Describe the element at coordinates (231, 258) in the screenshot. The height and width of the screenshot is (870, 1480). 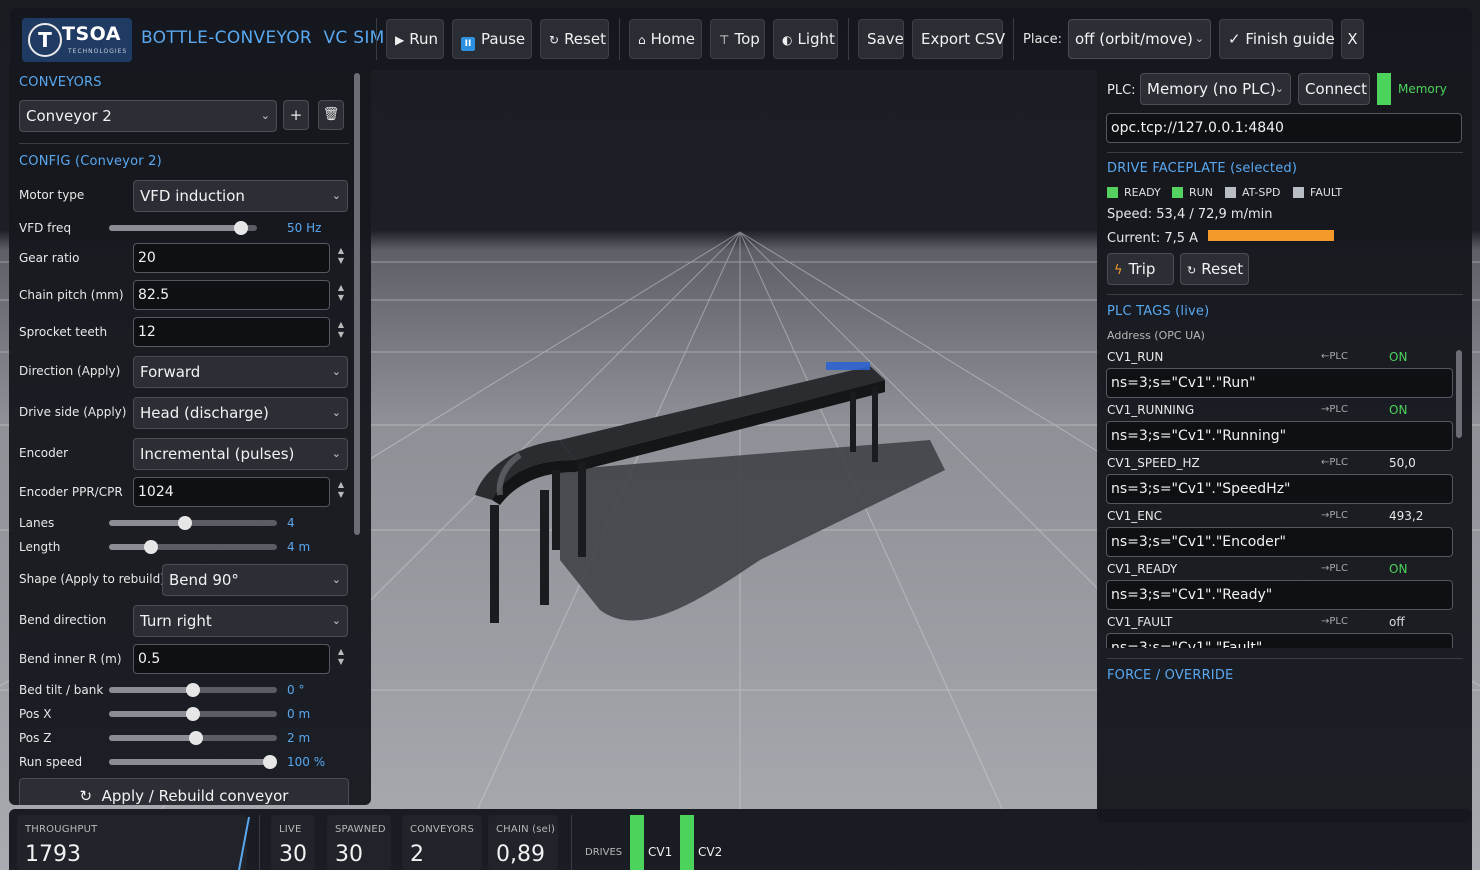
I see `gear-ratio-input: 20` at that location.